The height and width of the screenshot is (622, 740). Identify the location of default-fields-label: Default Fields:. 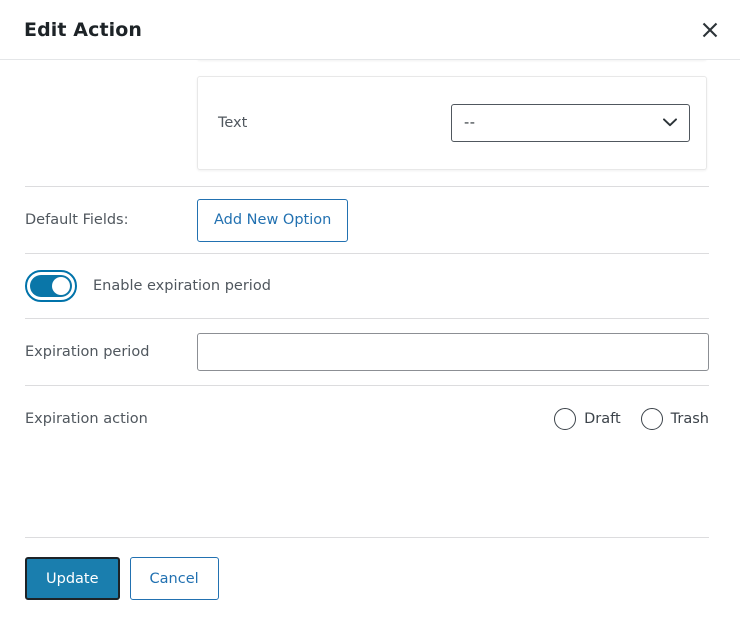
(77, 220).